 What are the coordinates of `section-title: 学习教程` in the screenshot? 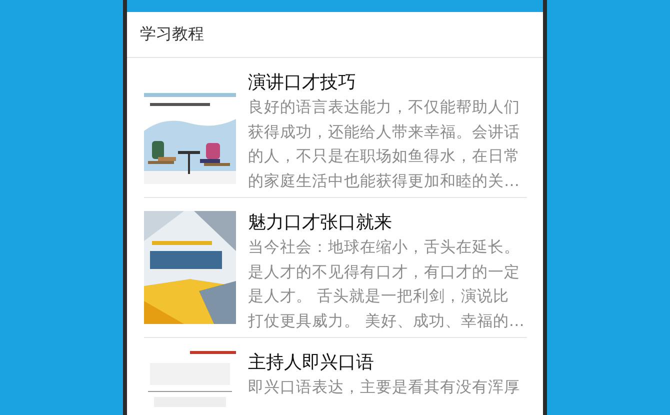 It's located at (335, 35).